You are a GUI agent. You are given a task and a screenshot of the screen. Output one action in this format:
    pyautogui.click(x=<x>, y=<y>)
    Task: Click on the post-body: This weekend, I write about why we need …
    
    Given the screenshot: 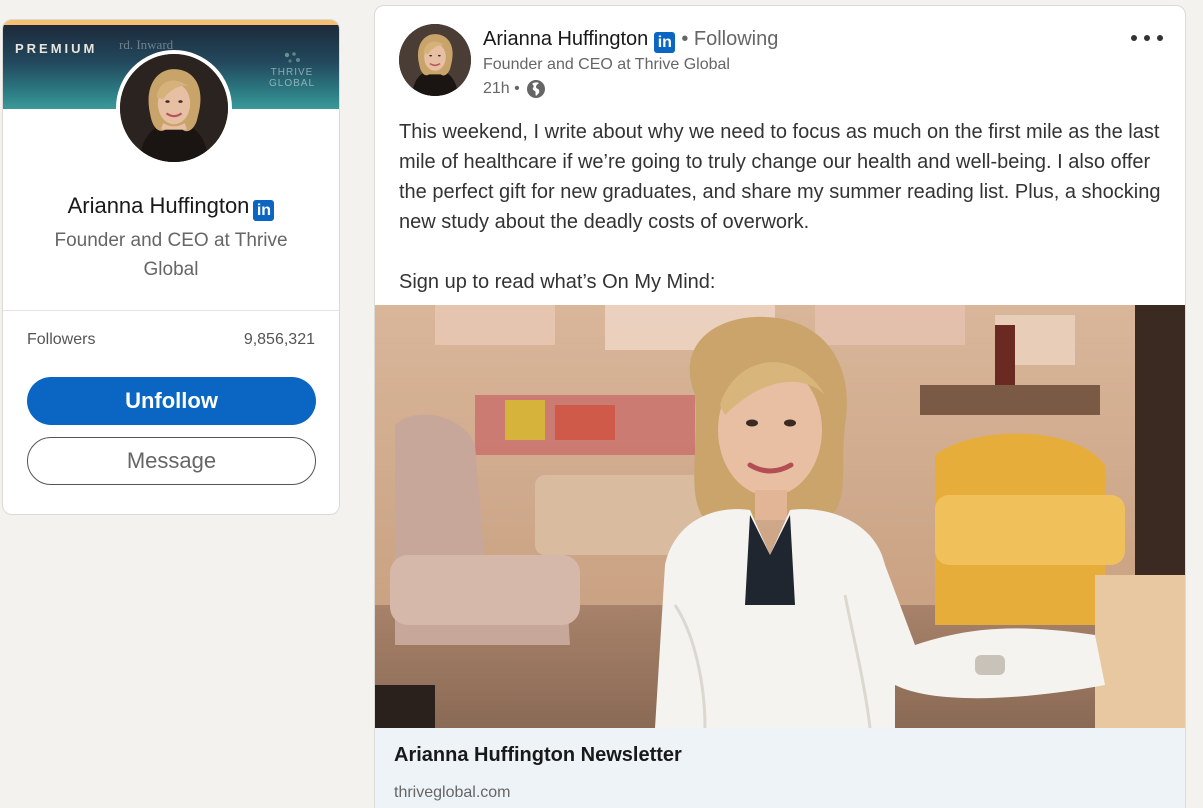 What is the action you would take?
    pyautogui.click(x=784, y=207)
    